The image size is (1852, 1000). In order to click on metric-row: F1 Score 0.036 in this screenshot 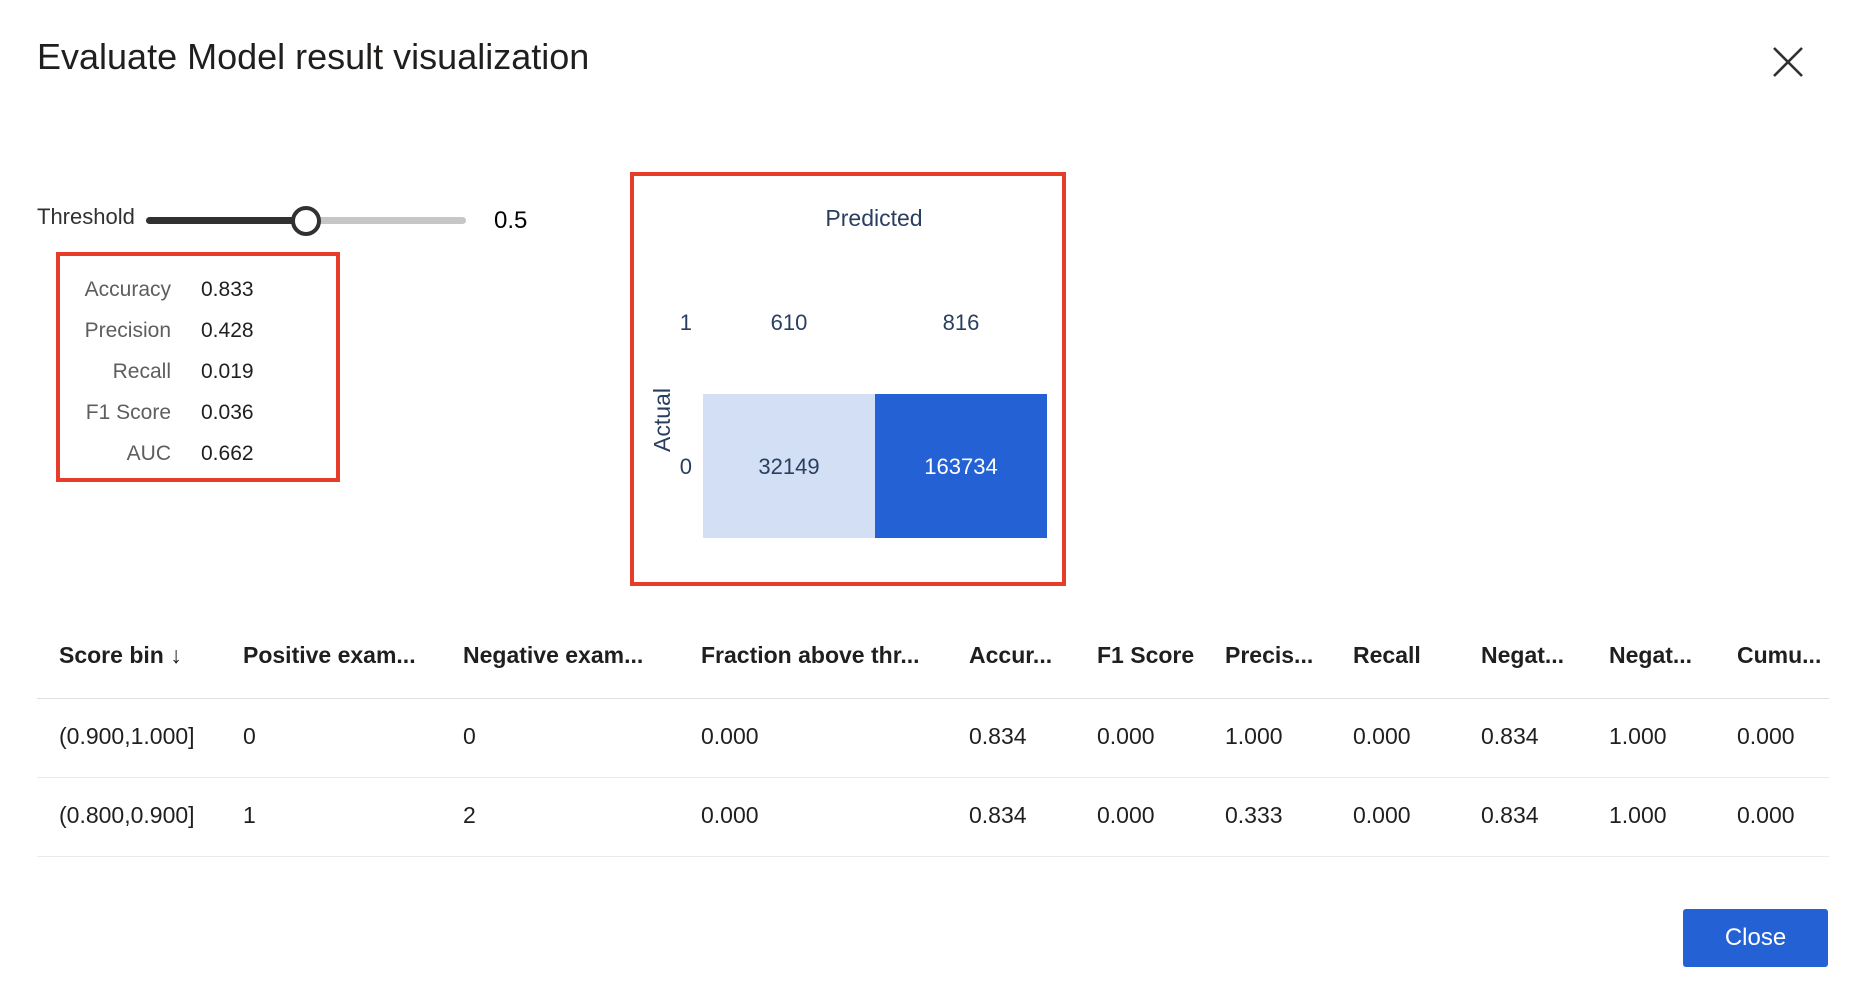, I will do `click(198, 416)`.